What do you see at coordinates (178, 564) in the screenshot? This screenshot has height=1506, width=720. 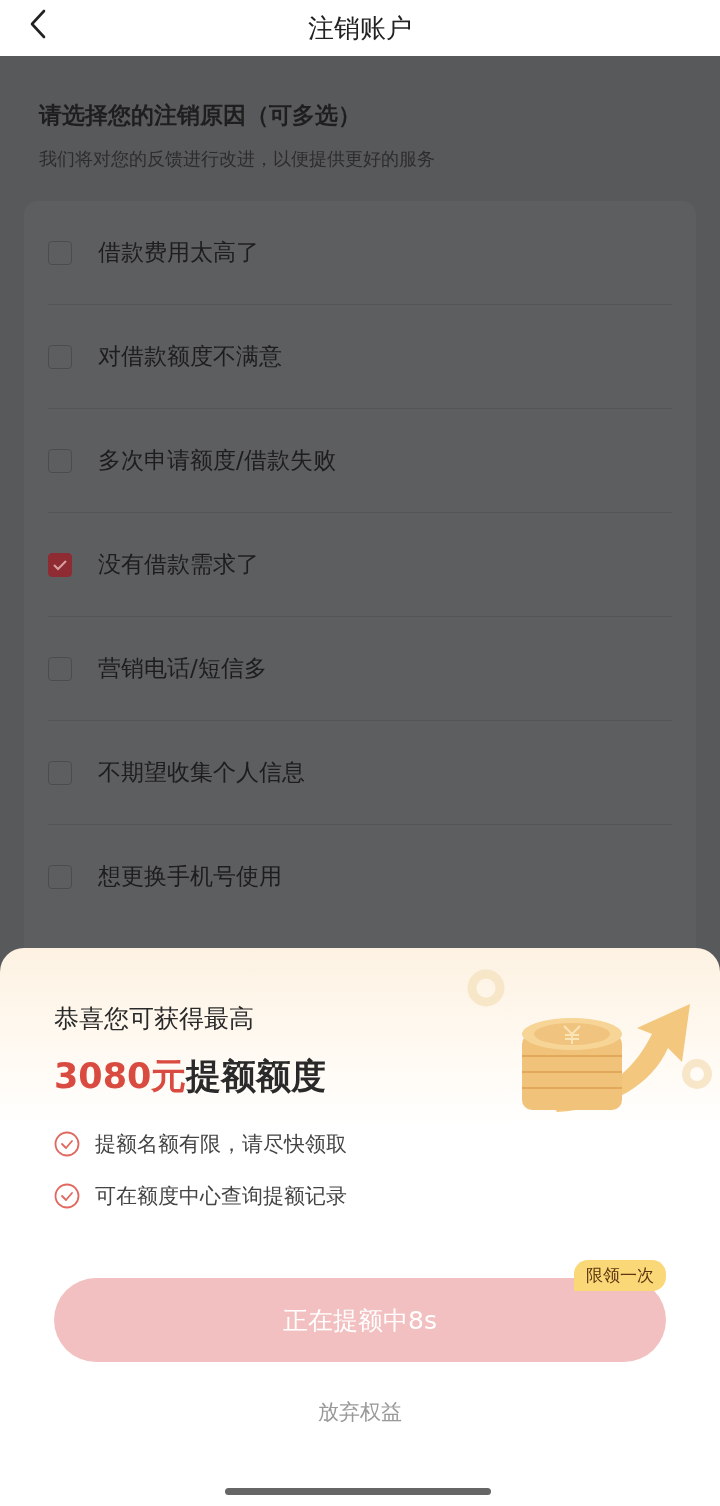 I see `reason-label: 没有借款需求了` at bounding box center [178, 564].